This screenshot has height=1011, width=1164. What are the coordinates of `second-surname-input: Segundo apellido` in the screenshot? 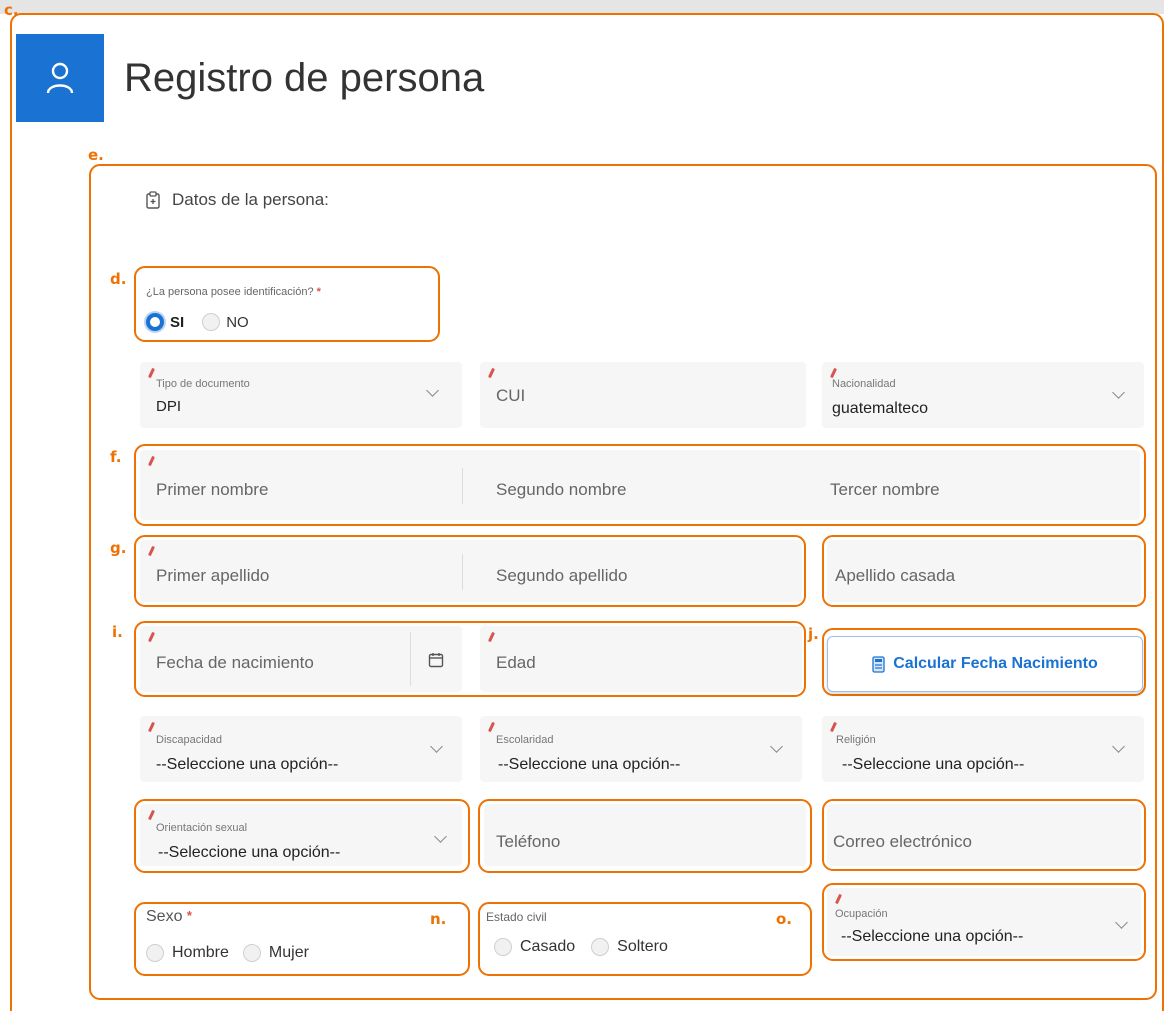 It's located at (561, 576).